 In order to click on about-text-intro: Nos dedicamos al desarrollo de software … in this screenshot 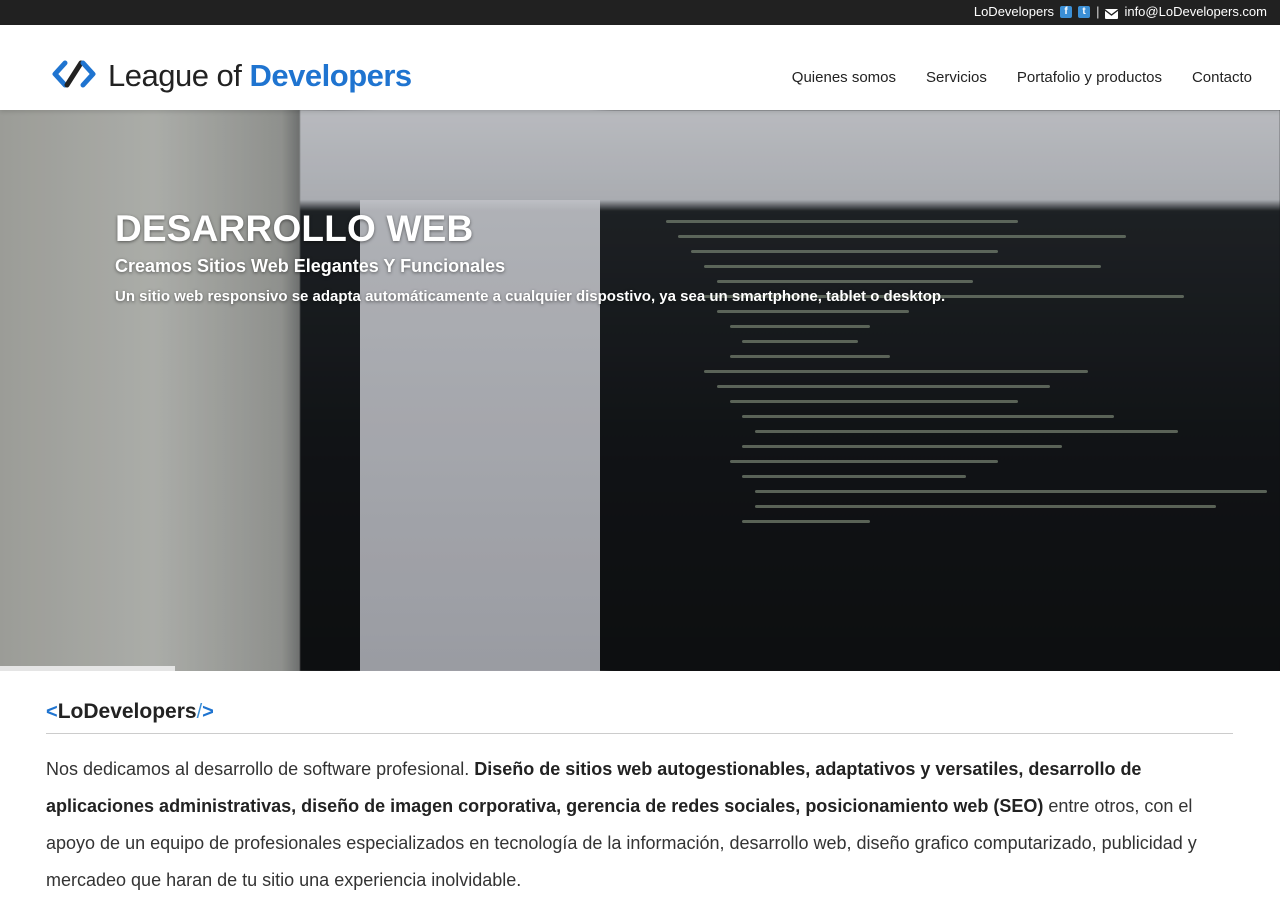, I will do `click(260, 769)`.